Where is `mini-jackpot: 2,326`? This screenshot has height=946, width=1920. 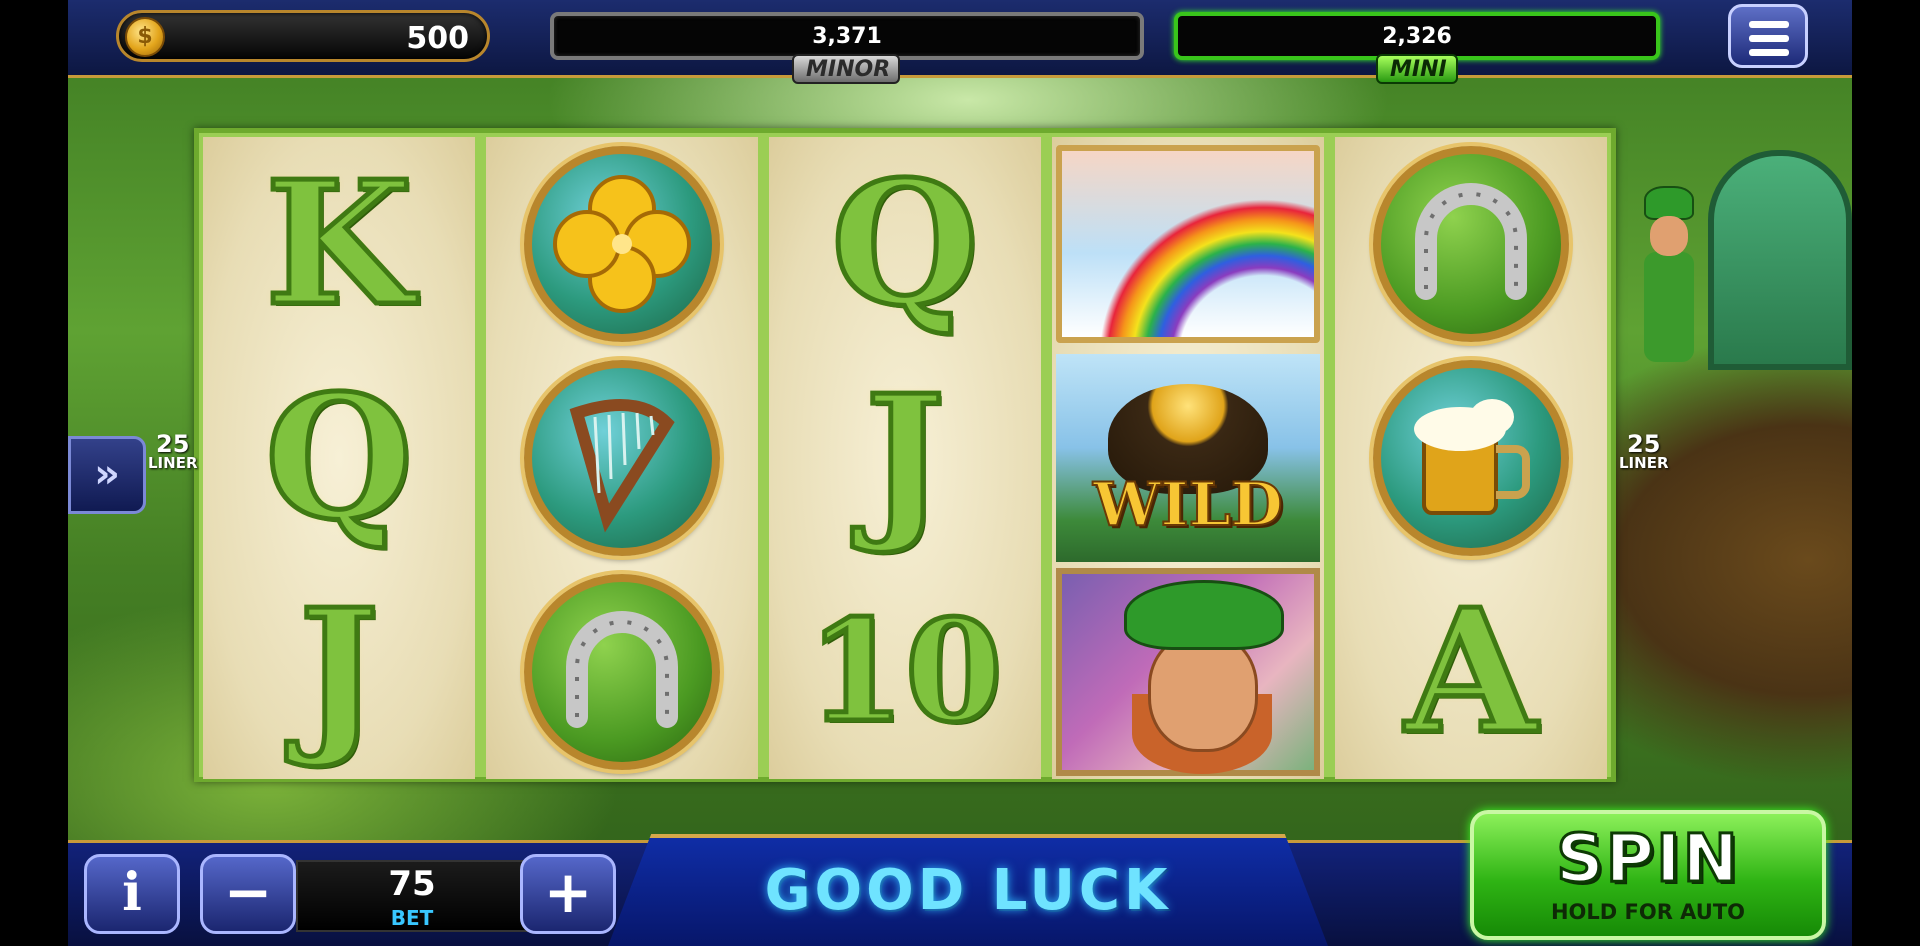 mini-jackpot: 2,326 is located at coordinates (1417, 36).